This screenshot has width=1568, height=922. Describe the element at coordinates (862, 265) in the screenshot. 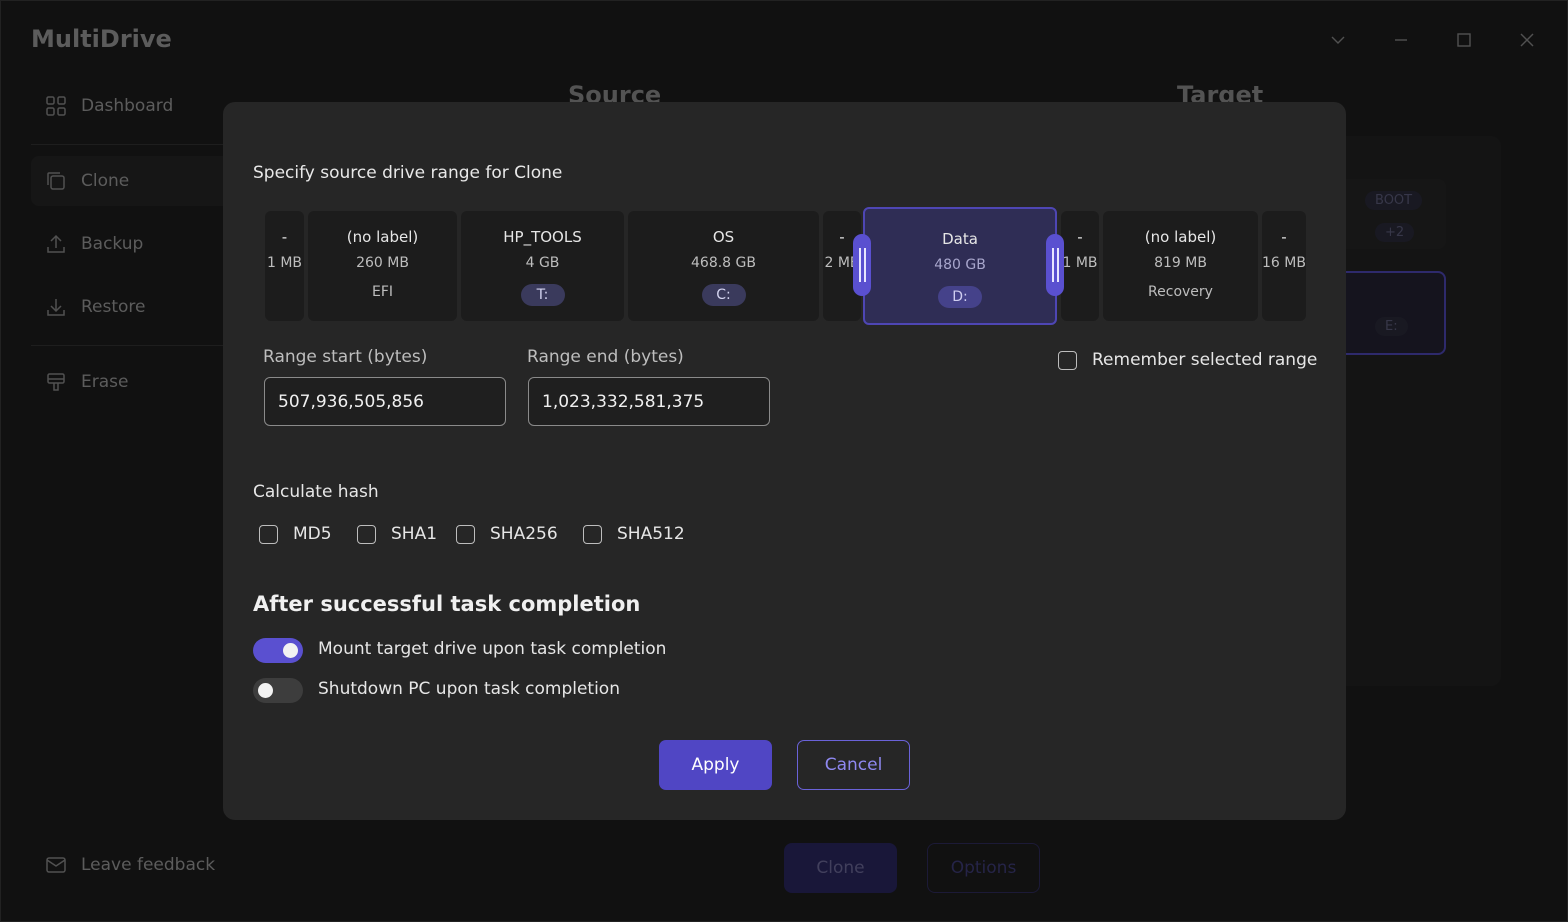

I see `range-start-handle` at that location.